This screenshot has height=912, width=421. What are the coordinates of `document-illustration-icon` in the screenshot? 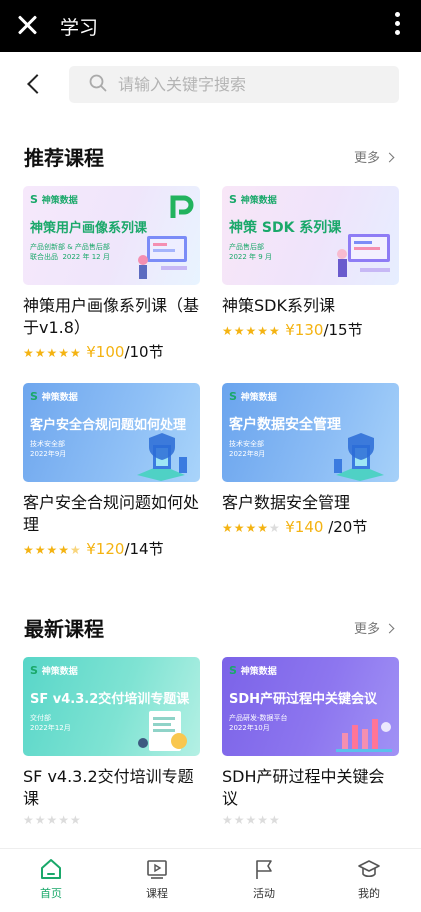 It's located at (162, 731).